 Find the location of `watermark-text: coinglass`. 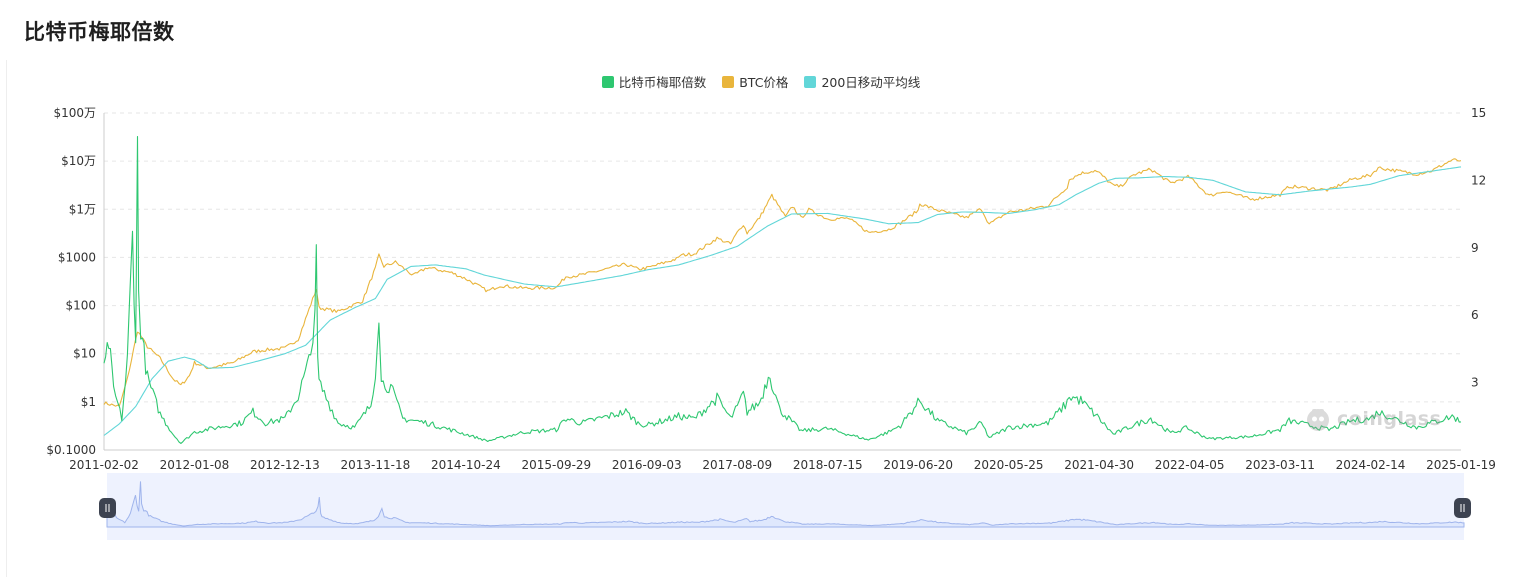

watermark-text: coinglass is located at coordinates (1389, 419).